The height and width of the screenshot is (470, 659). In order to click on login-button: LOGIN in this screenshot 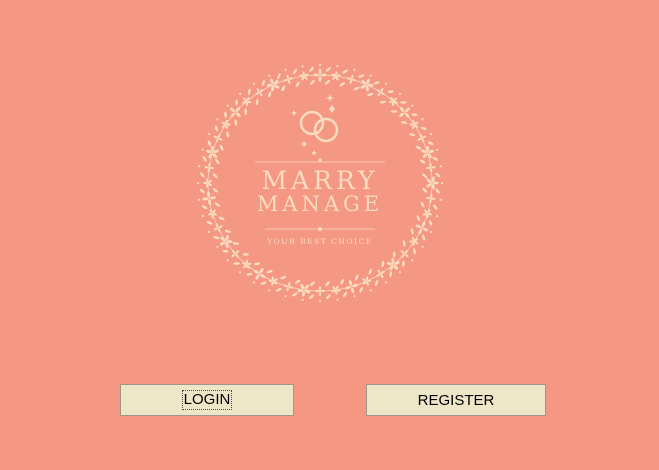, I will do `click(207, 400)`.